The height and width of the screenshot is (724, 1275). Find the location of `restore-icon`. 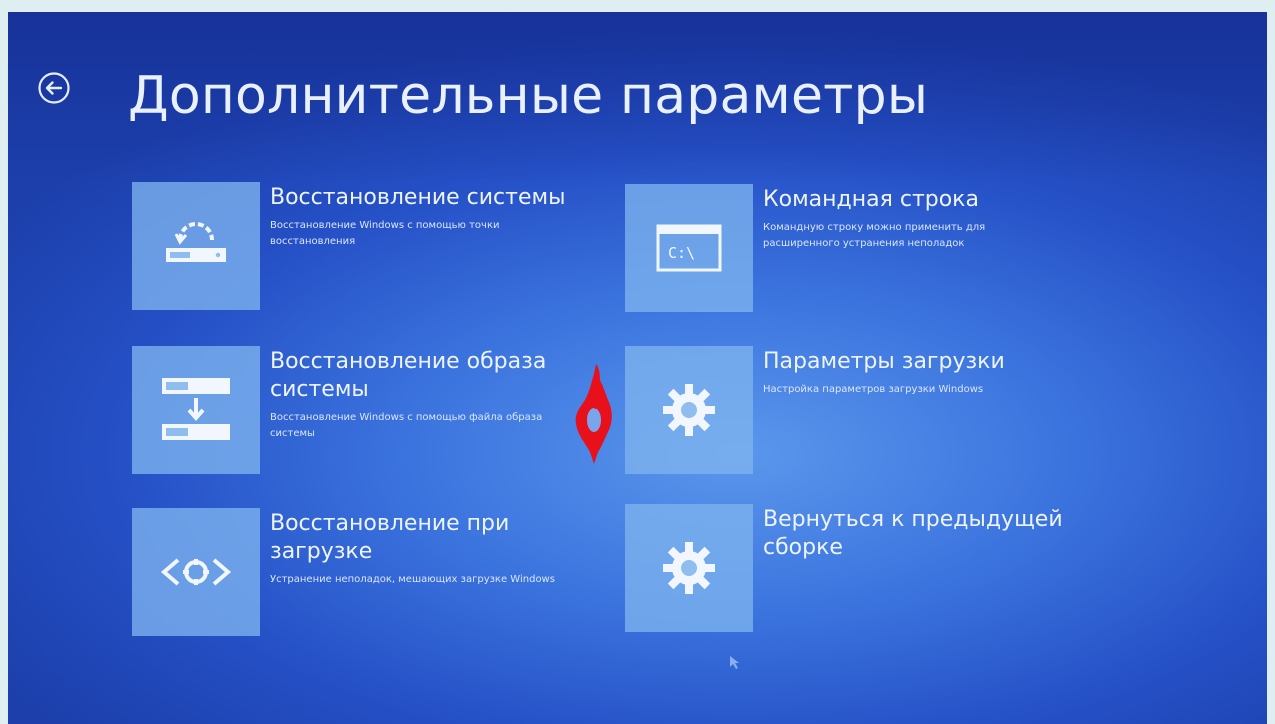

restore-icon is located at coordinates (196, 242).